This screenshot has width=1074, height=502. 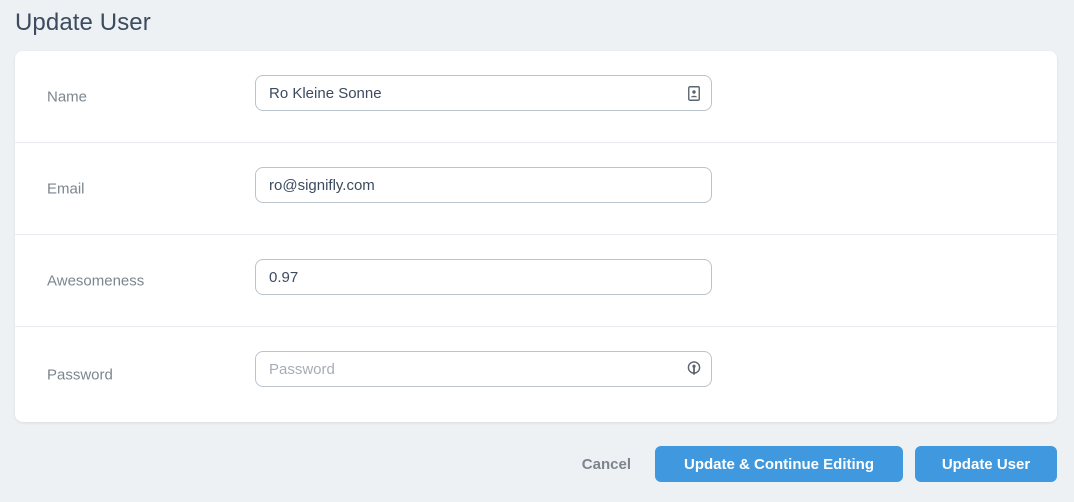 I want to click on password-input, so click(x=462, y=369).